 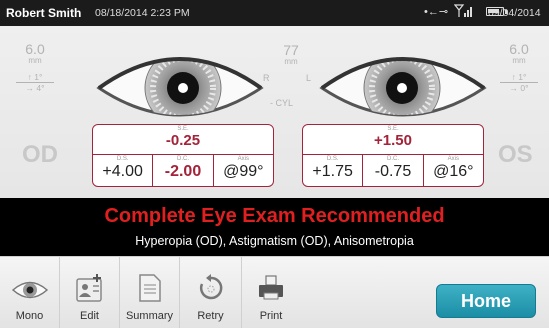 What do you see at coordinates (271, 316) in the screenshot?
I see `print-label: Print` at bounding box center [271, 316].